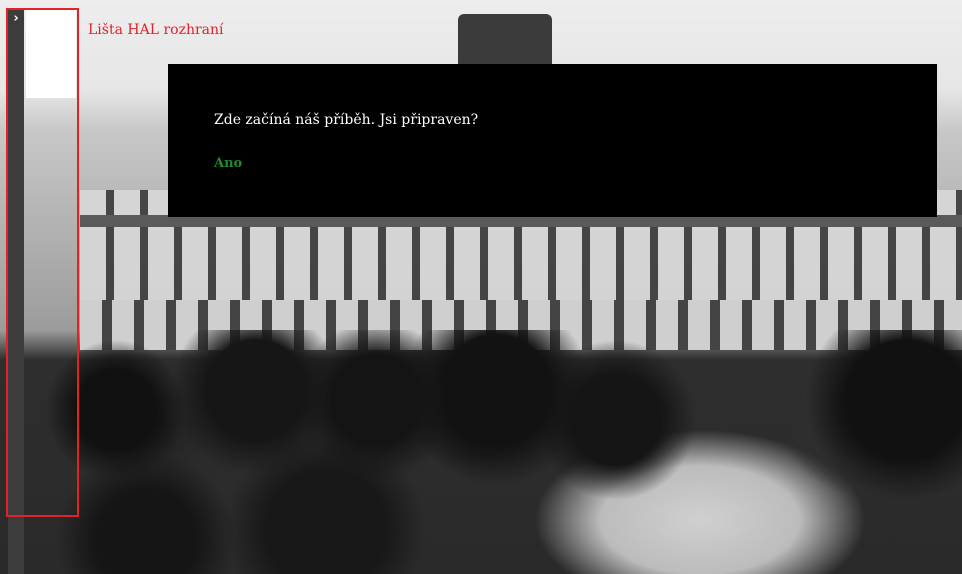 This screenshot has width=962, height=574. What do you see at coordinates (156, 30) in the screenshot?
I see `hal-bar-label: Lišta HAL rozhraní` at bounding box center [156, 30].